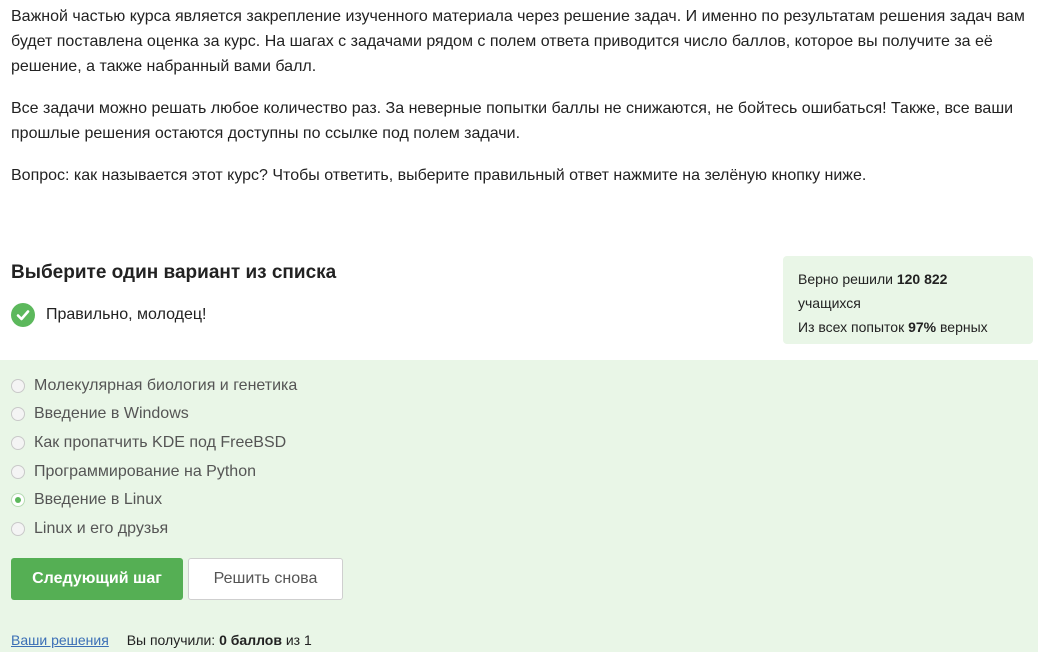  I want to click on radio-button-checked, so click(18, 500).